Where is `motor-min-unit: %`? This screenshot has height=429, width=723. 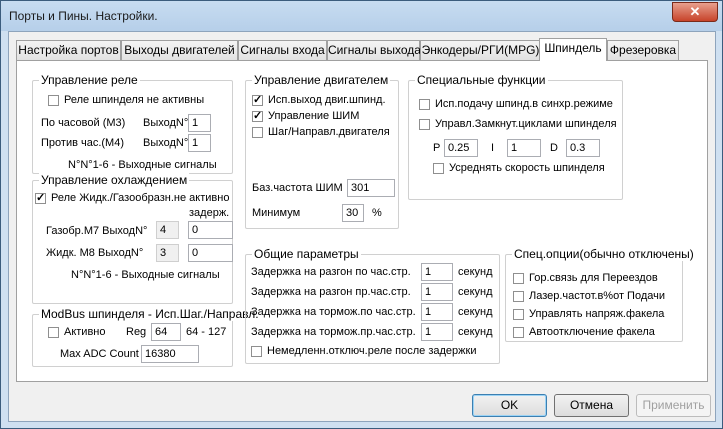
motor-min-unit: % is located at coordinates (377, 213).